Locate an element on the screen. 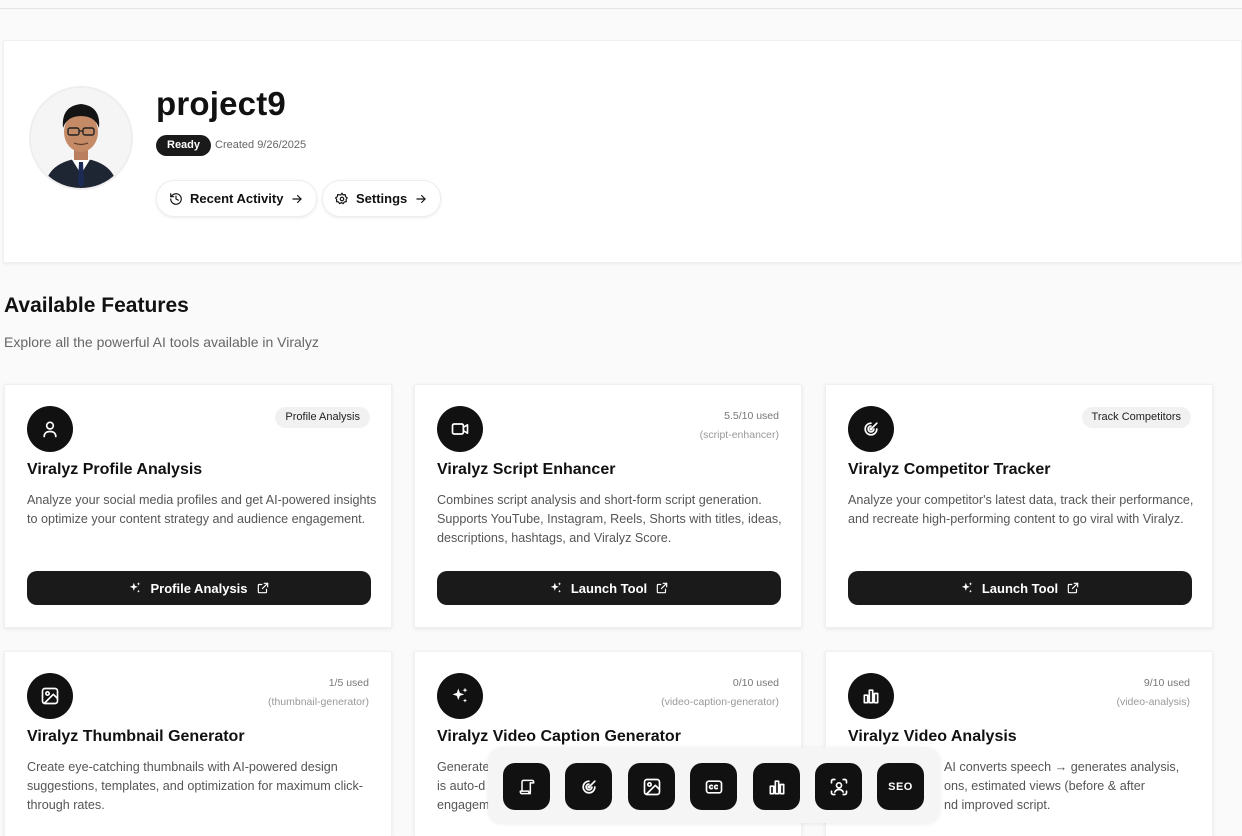  usage-counter: 9/10 used (video-analysis) is located at coordinates (1153, 693).